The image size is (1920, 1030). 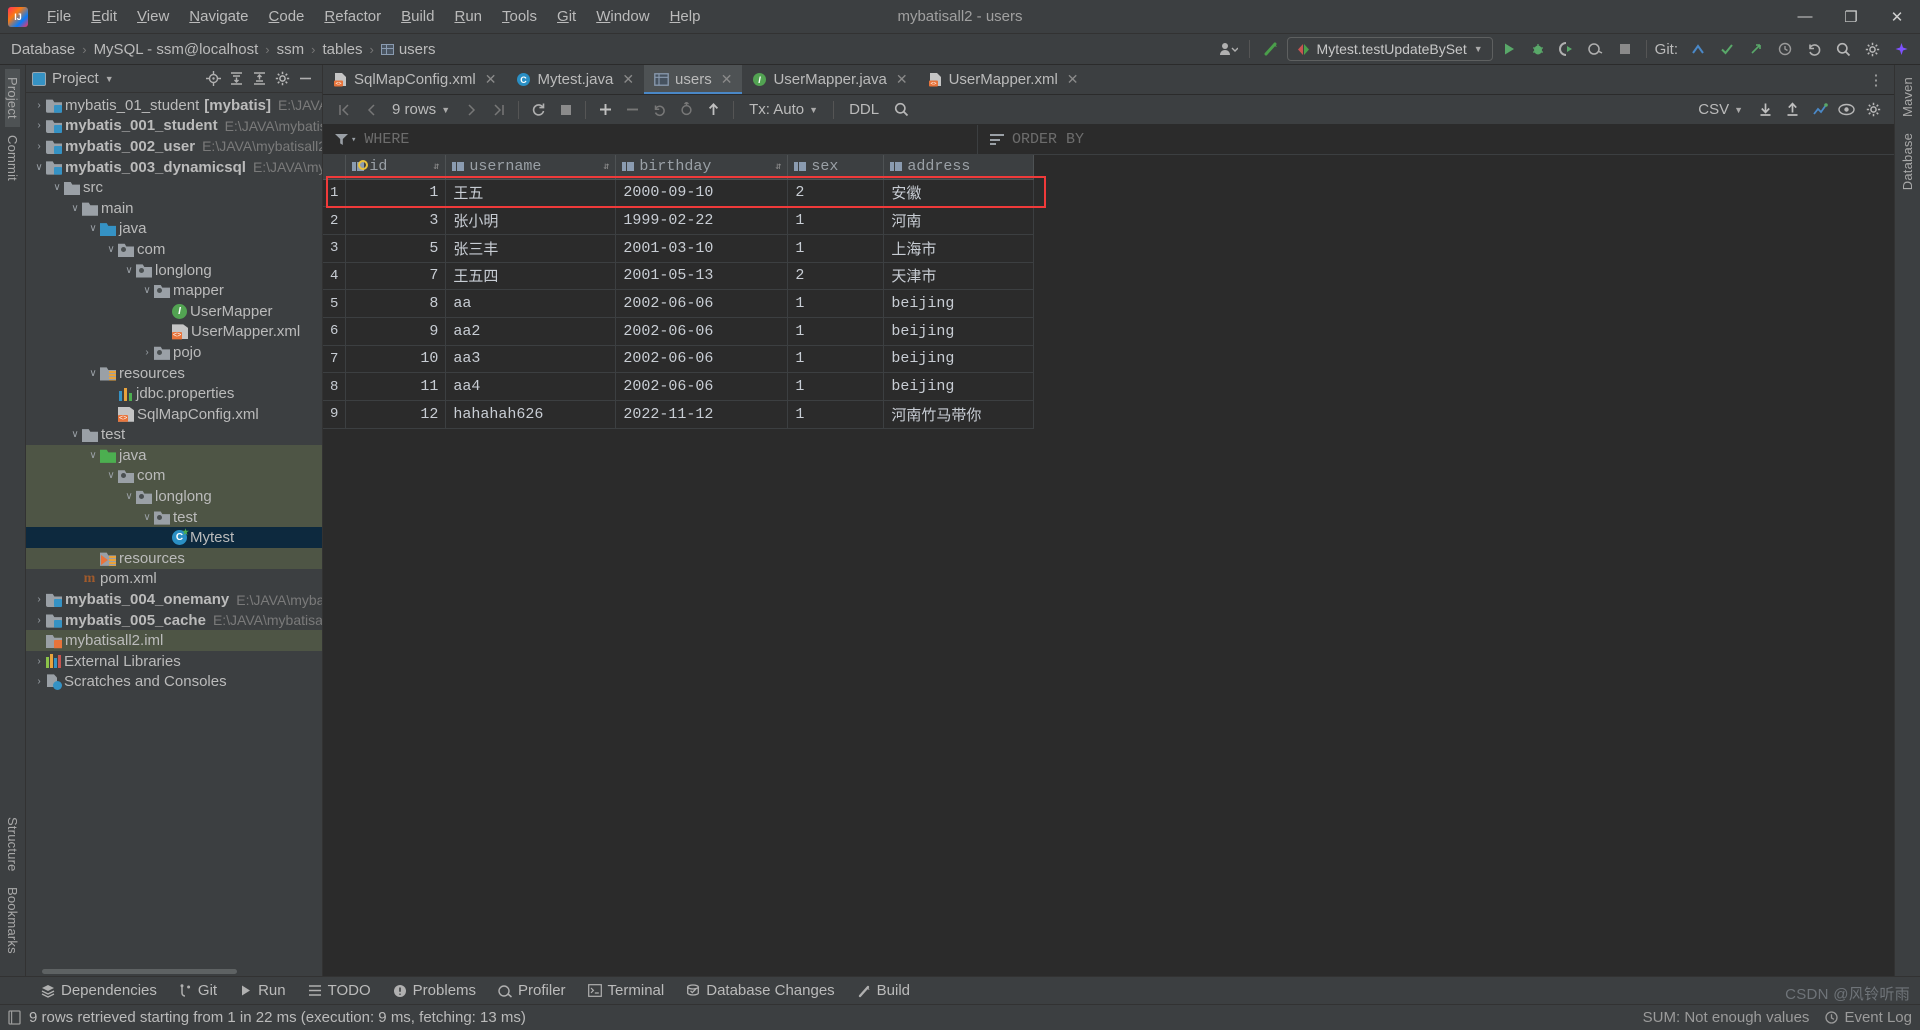 I want to click on tool-window-terminal: Terminal, so click(x=626, y=990).